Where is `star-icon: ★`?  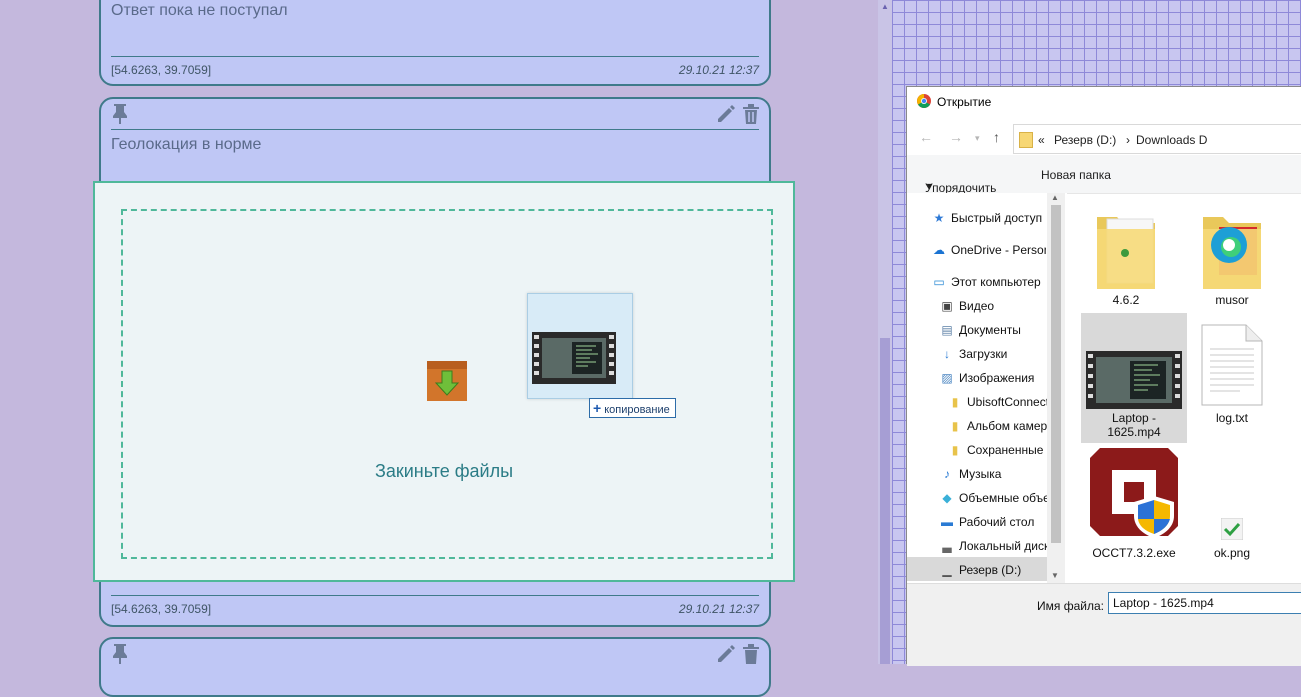
star-icon: ★ is located at coordinates (939, 218).